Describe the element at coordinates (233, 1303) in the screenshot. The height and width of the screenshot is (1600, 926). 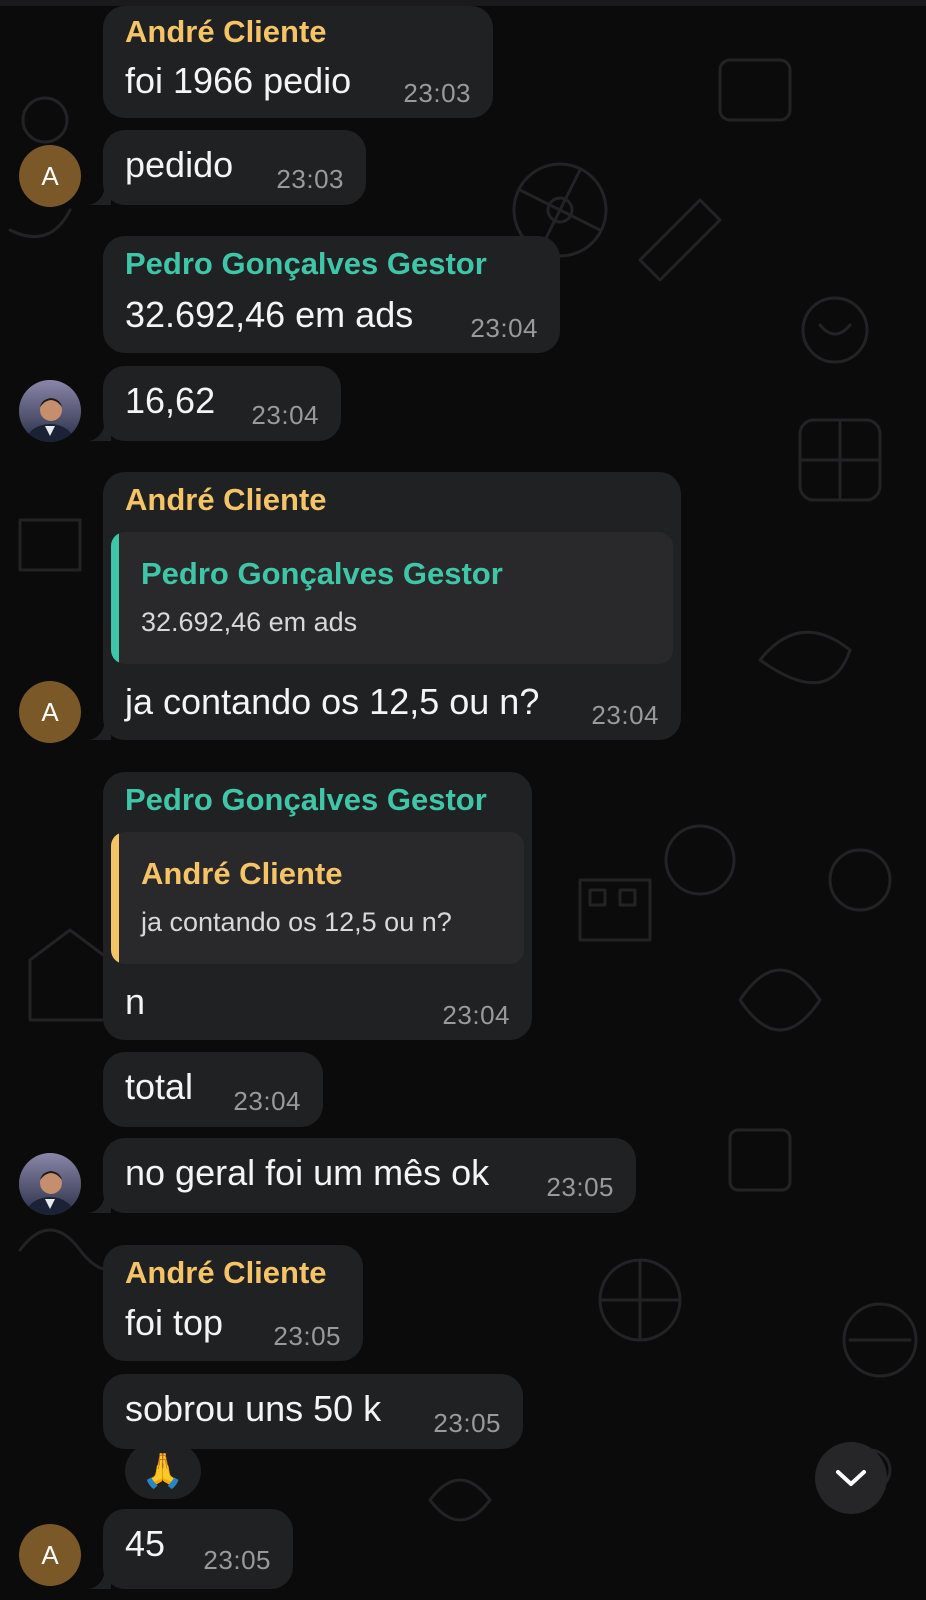
I see `message-bubble: André Cliente foi top 23:05` at that location.